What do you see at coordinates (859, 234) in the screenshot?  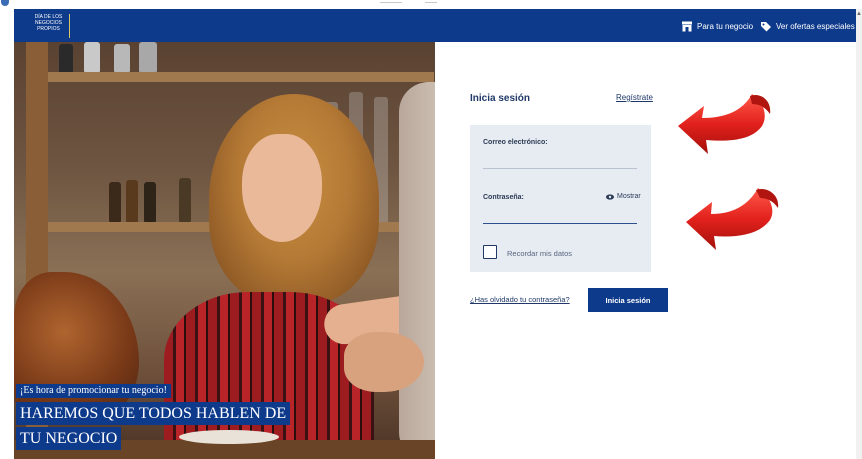 I see `page-scrollbar: ▲` at bounding box center [859, 234].